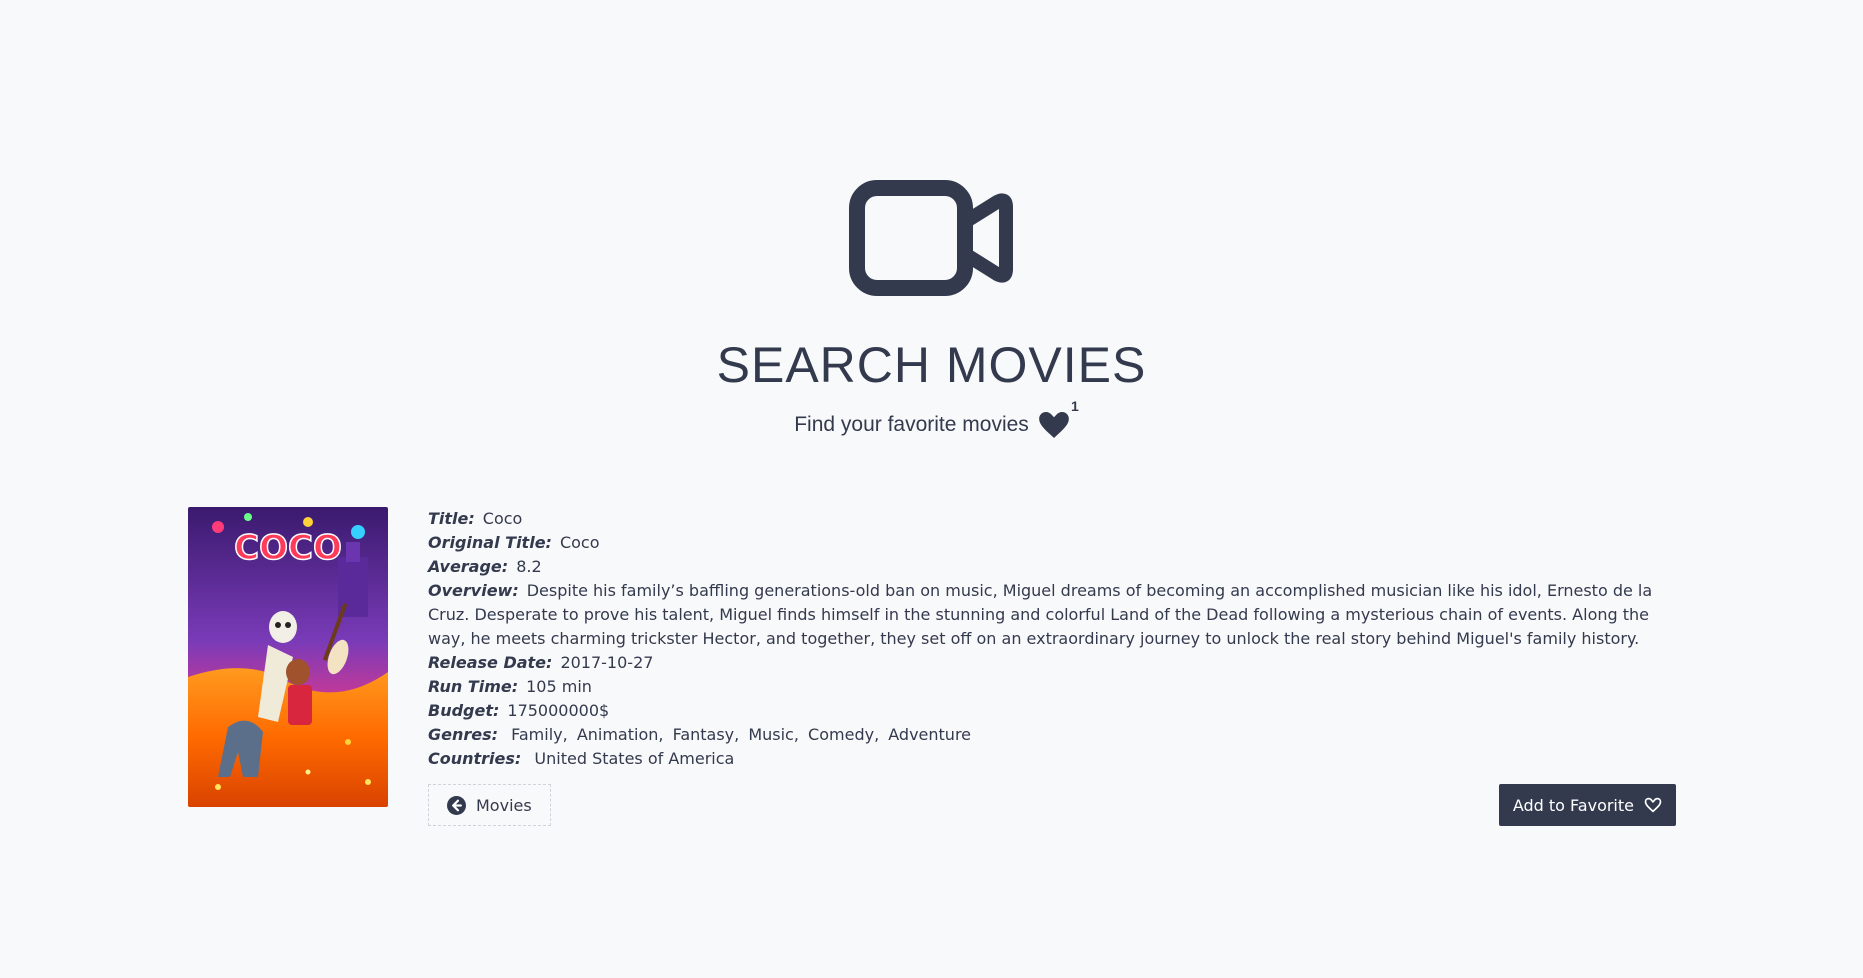 The width and height of the screenshot is (1863, 978). I want to click on genre-item: Family, so click(539, 734).